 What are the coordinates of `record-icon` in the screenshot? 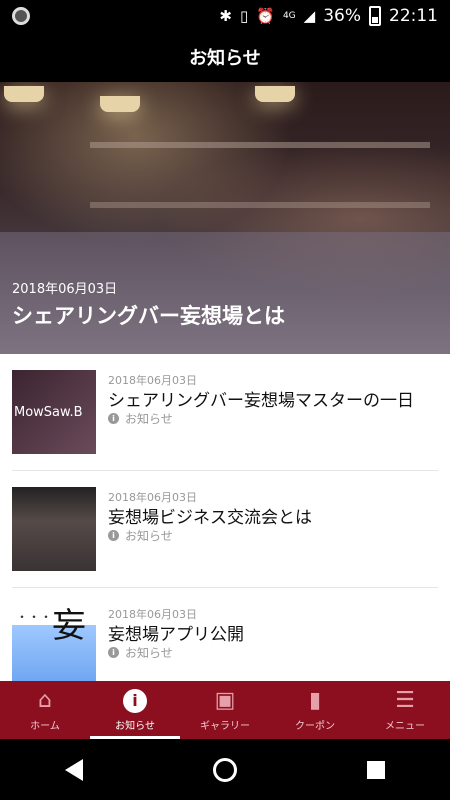 It's located at (21, 16).